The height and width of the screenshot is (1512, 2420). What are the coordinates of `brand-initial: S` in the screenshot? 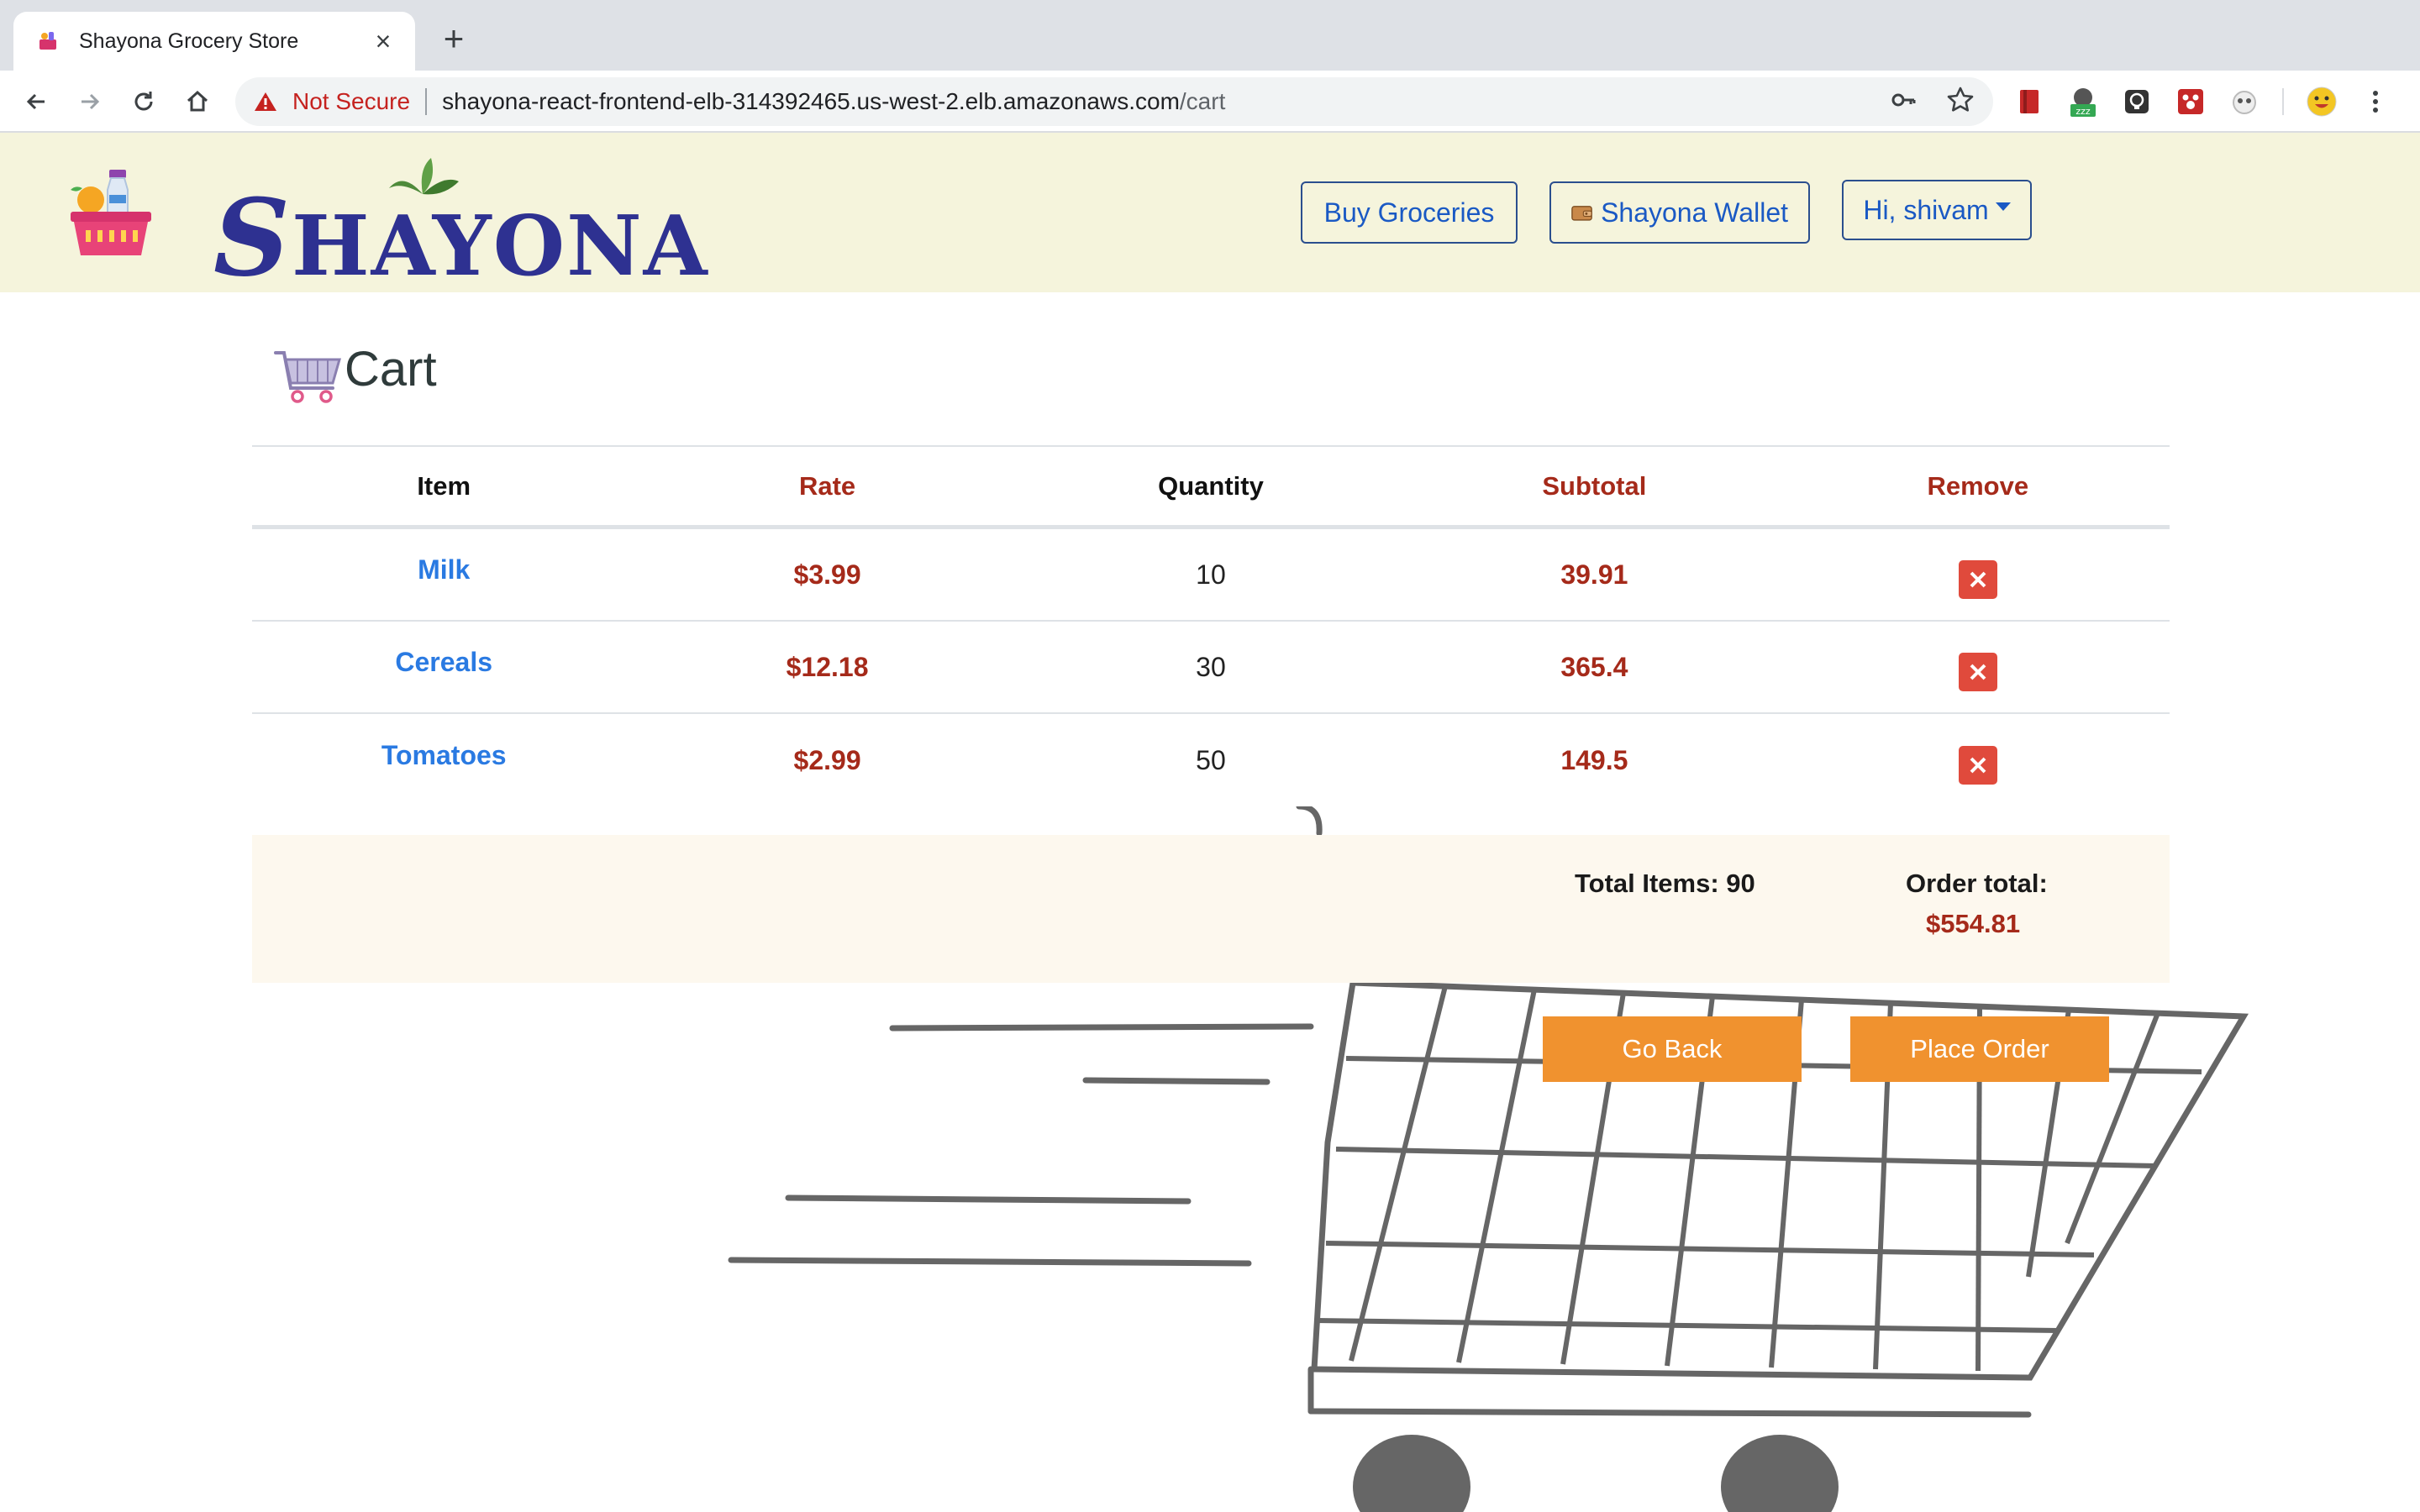 It's located at (253, 238).